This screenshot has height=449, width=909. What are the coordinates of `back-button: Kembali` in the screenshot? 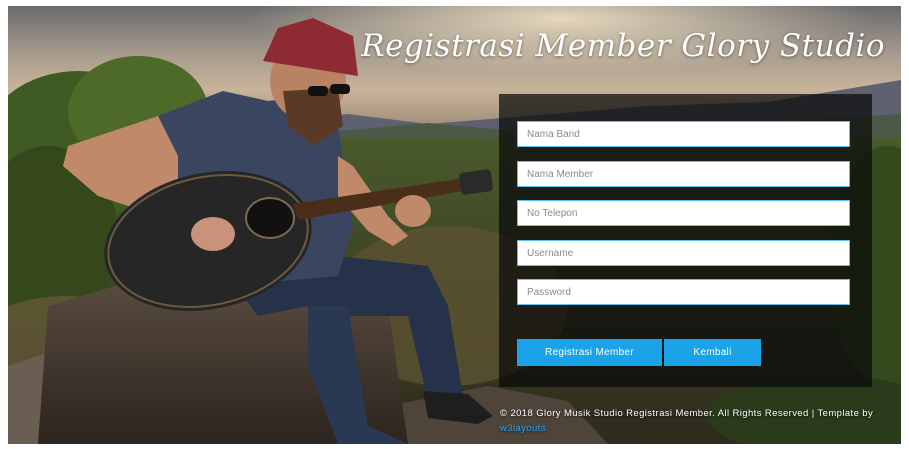 It's located at (712, 352).